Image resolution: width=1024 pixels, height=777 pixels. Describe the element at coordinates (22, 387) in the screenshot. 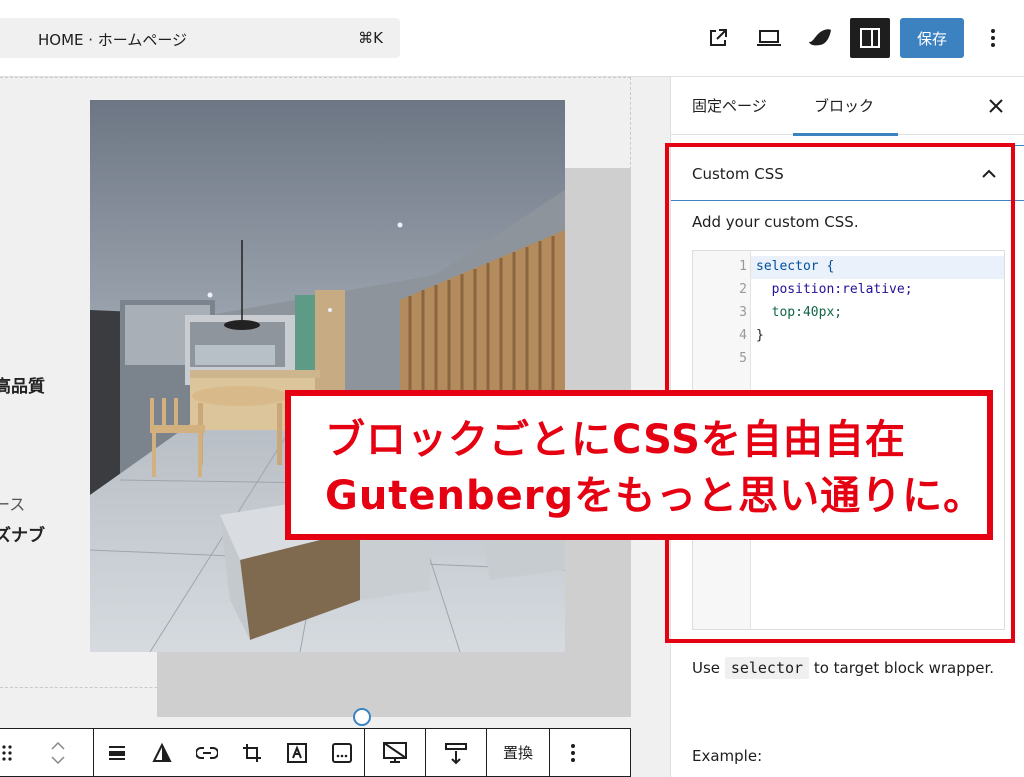

I see `canvas-text-fragment: 高品質` at that location.